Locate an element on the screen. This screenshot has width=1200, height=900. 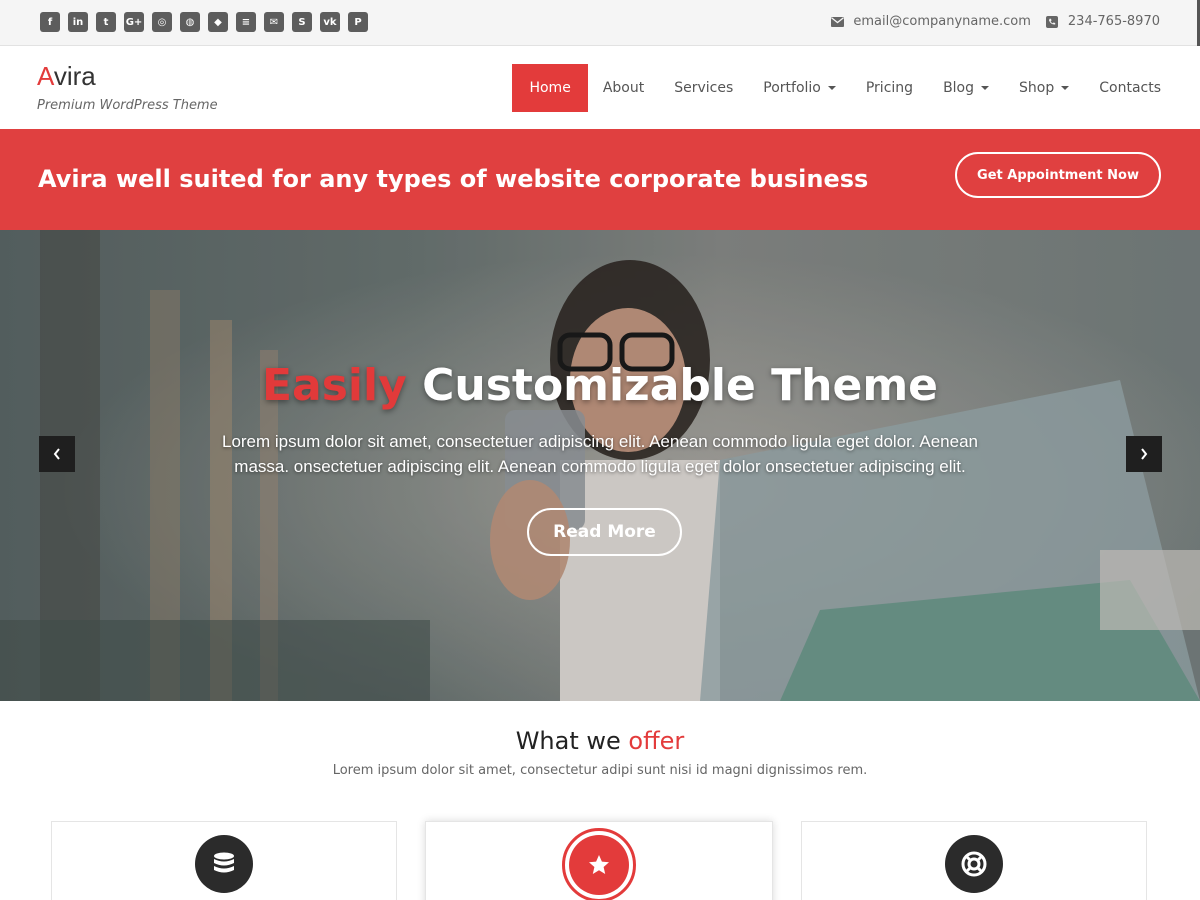
offer-title-main: What we is located at coordinates (572, 741).